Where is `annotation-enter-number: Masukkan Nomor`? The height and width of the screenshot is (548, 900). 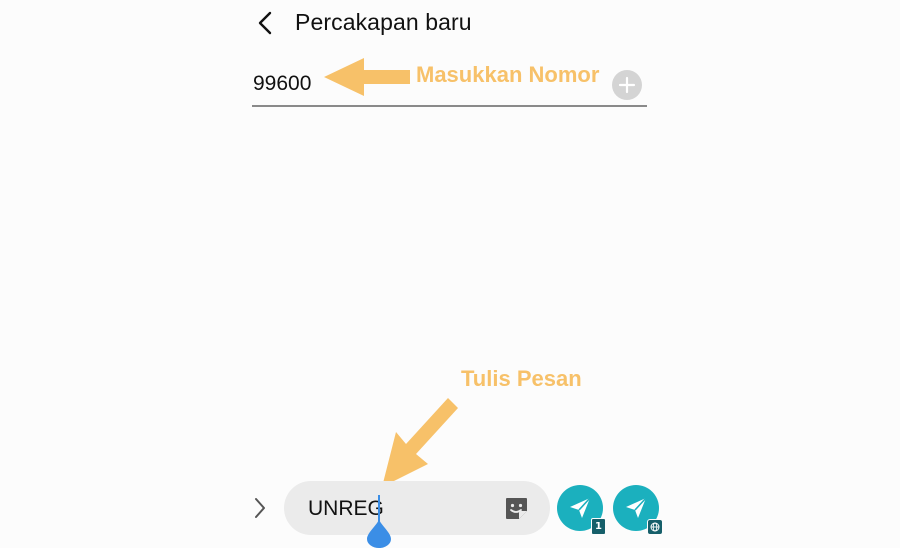 annotation-enter-number: Masukkan Nomor is located at coordinates (508, 74).